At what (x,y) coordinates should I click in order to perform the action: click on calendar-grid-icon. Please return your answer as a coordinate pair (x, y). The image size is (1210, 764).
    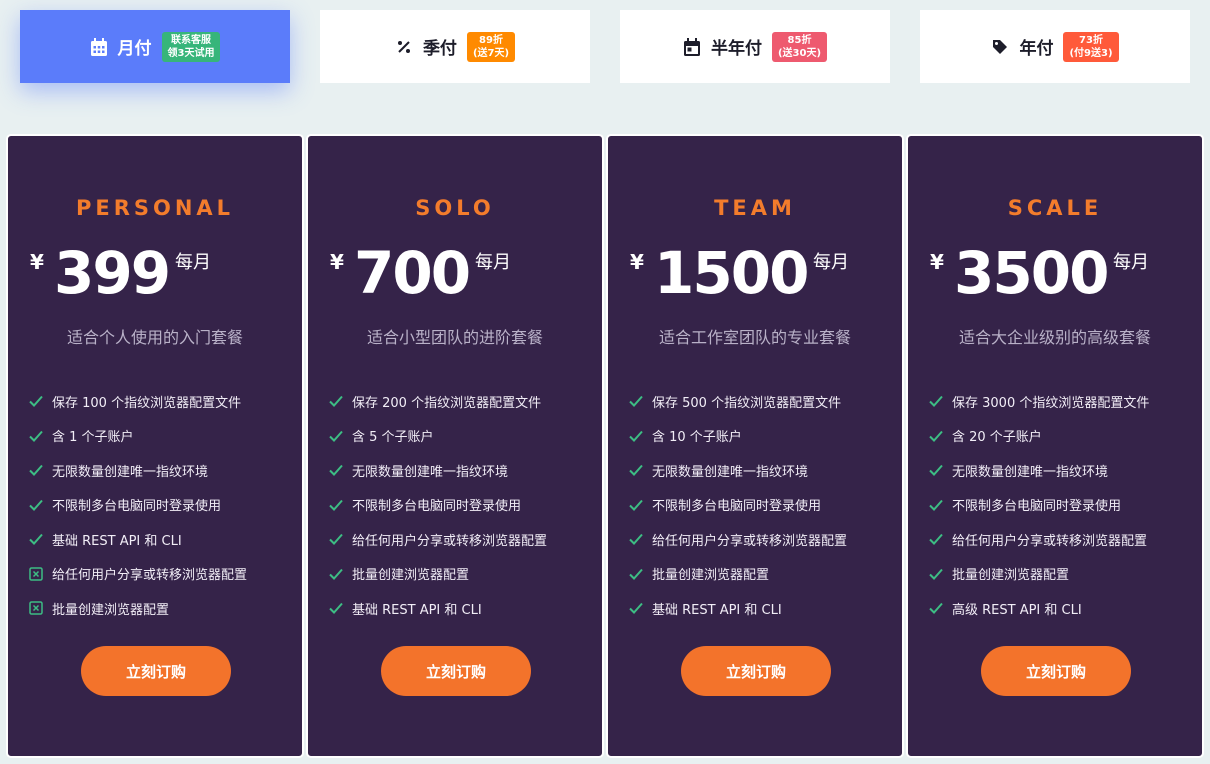
    Looking at the image, I should click on (99, 46).